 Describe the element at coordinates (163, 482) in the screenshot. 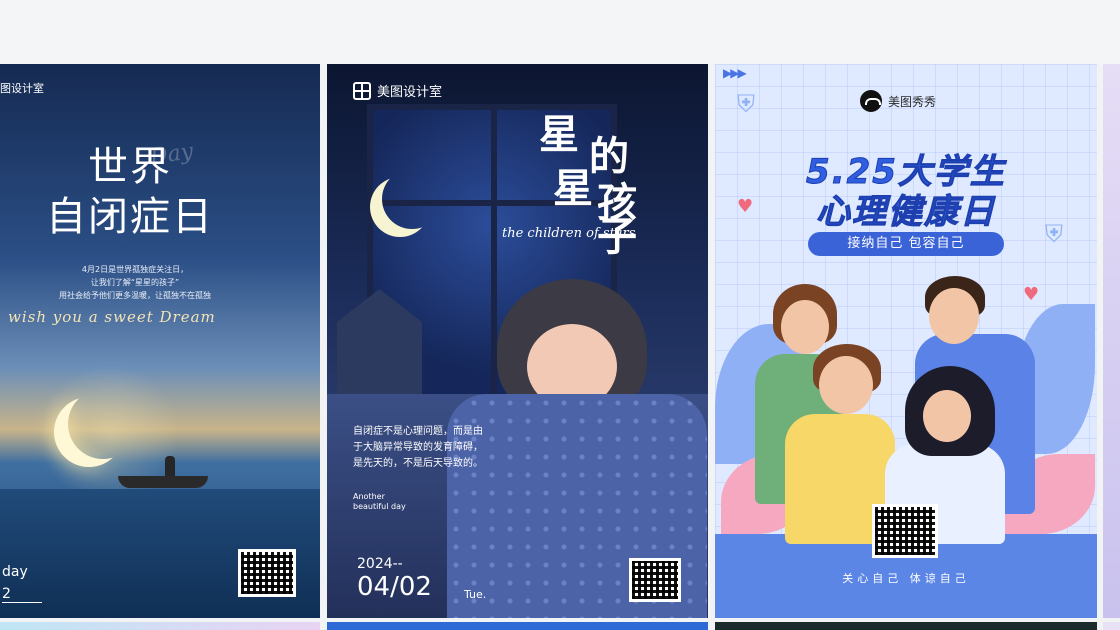

I see `boat-illustration` at that location.